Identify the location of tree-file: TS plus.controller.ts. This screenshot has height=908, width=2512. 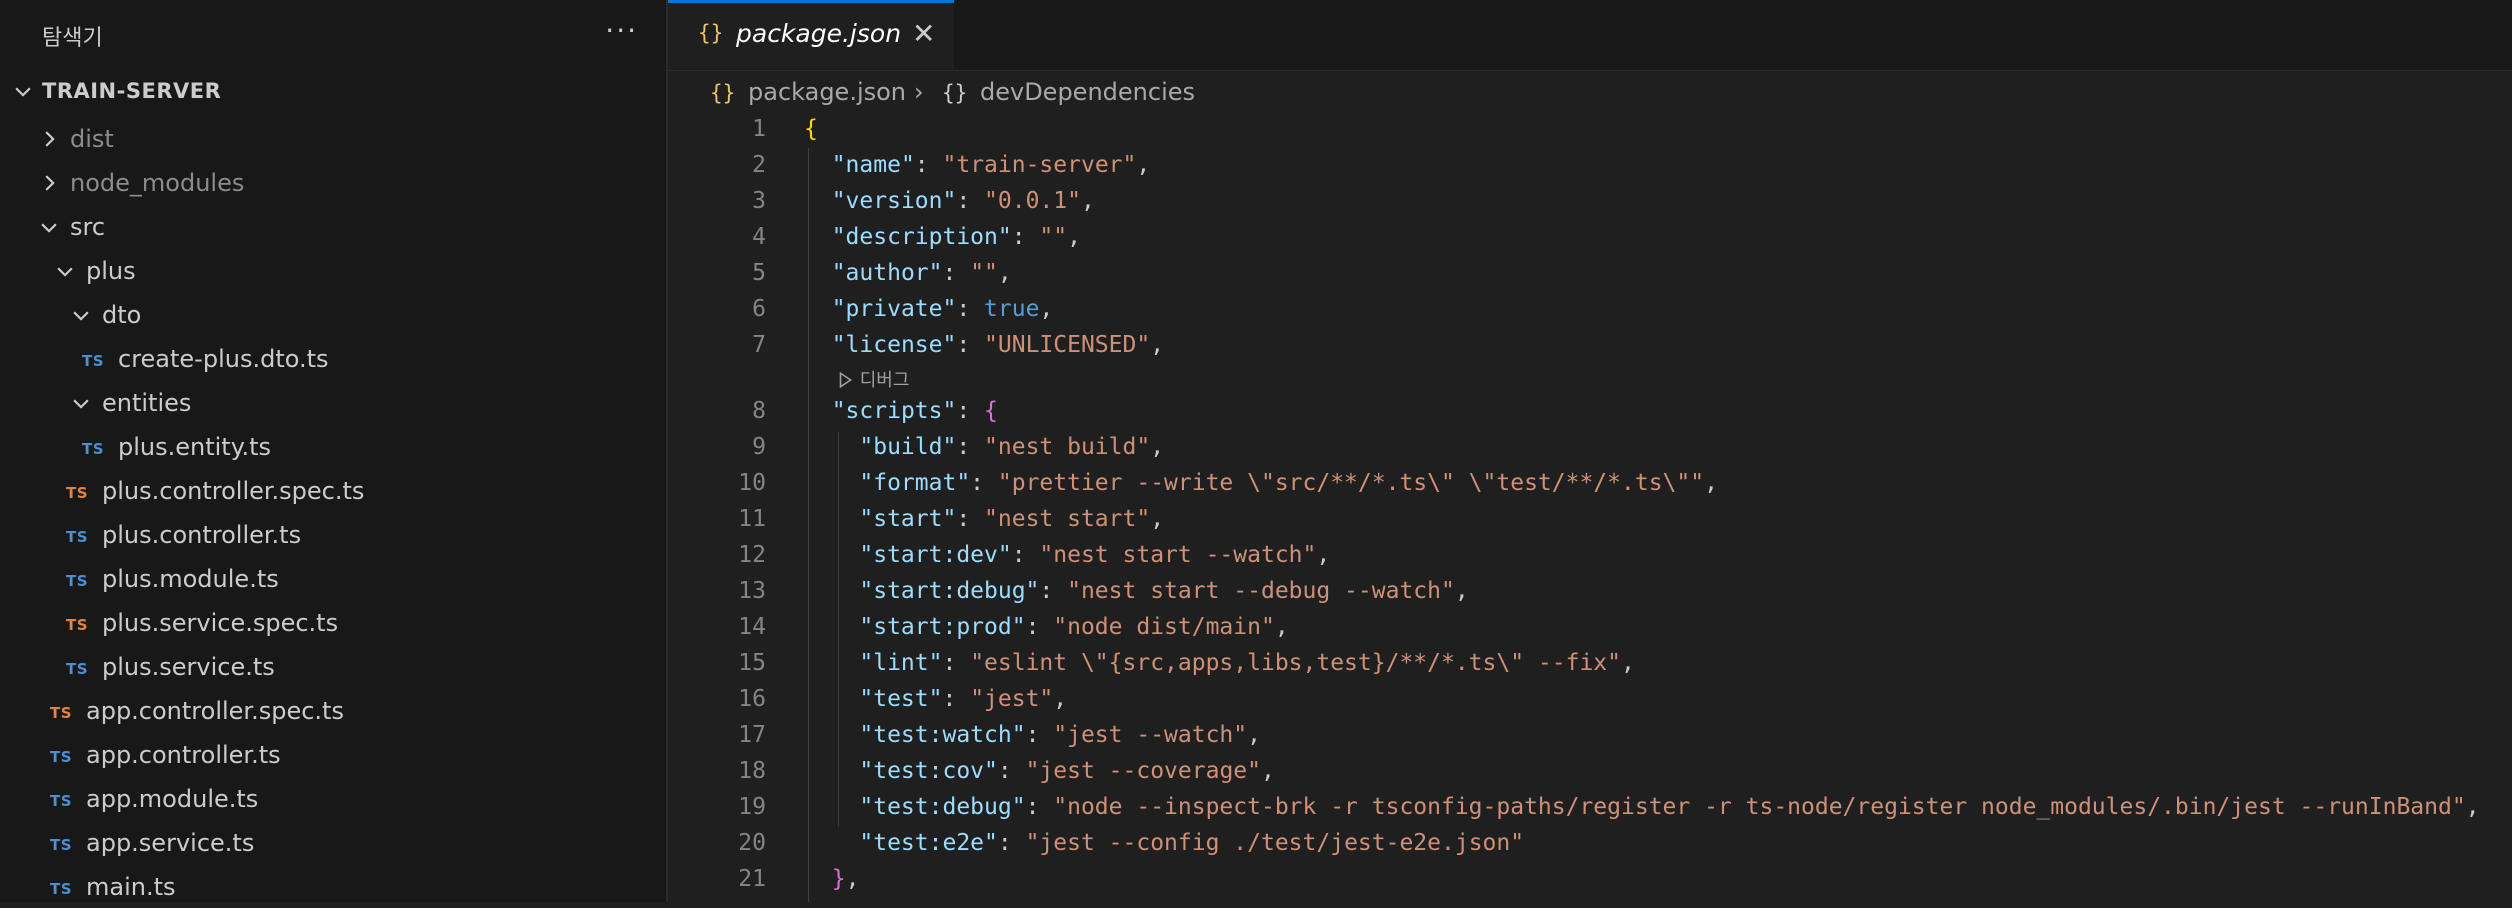
(333, 535).